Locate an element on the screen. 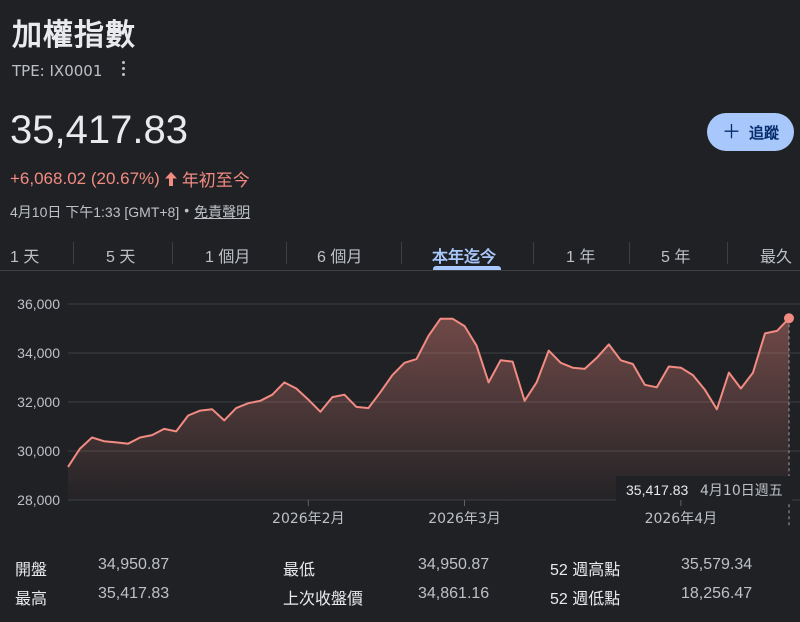 This screenshot has width=800, height=622. stat-value-prev-close: 34,861.16 is located at coordinates (454, 593).